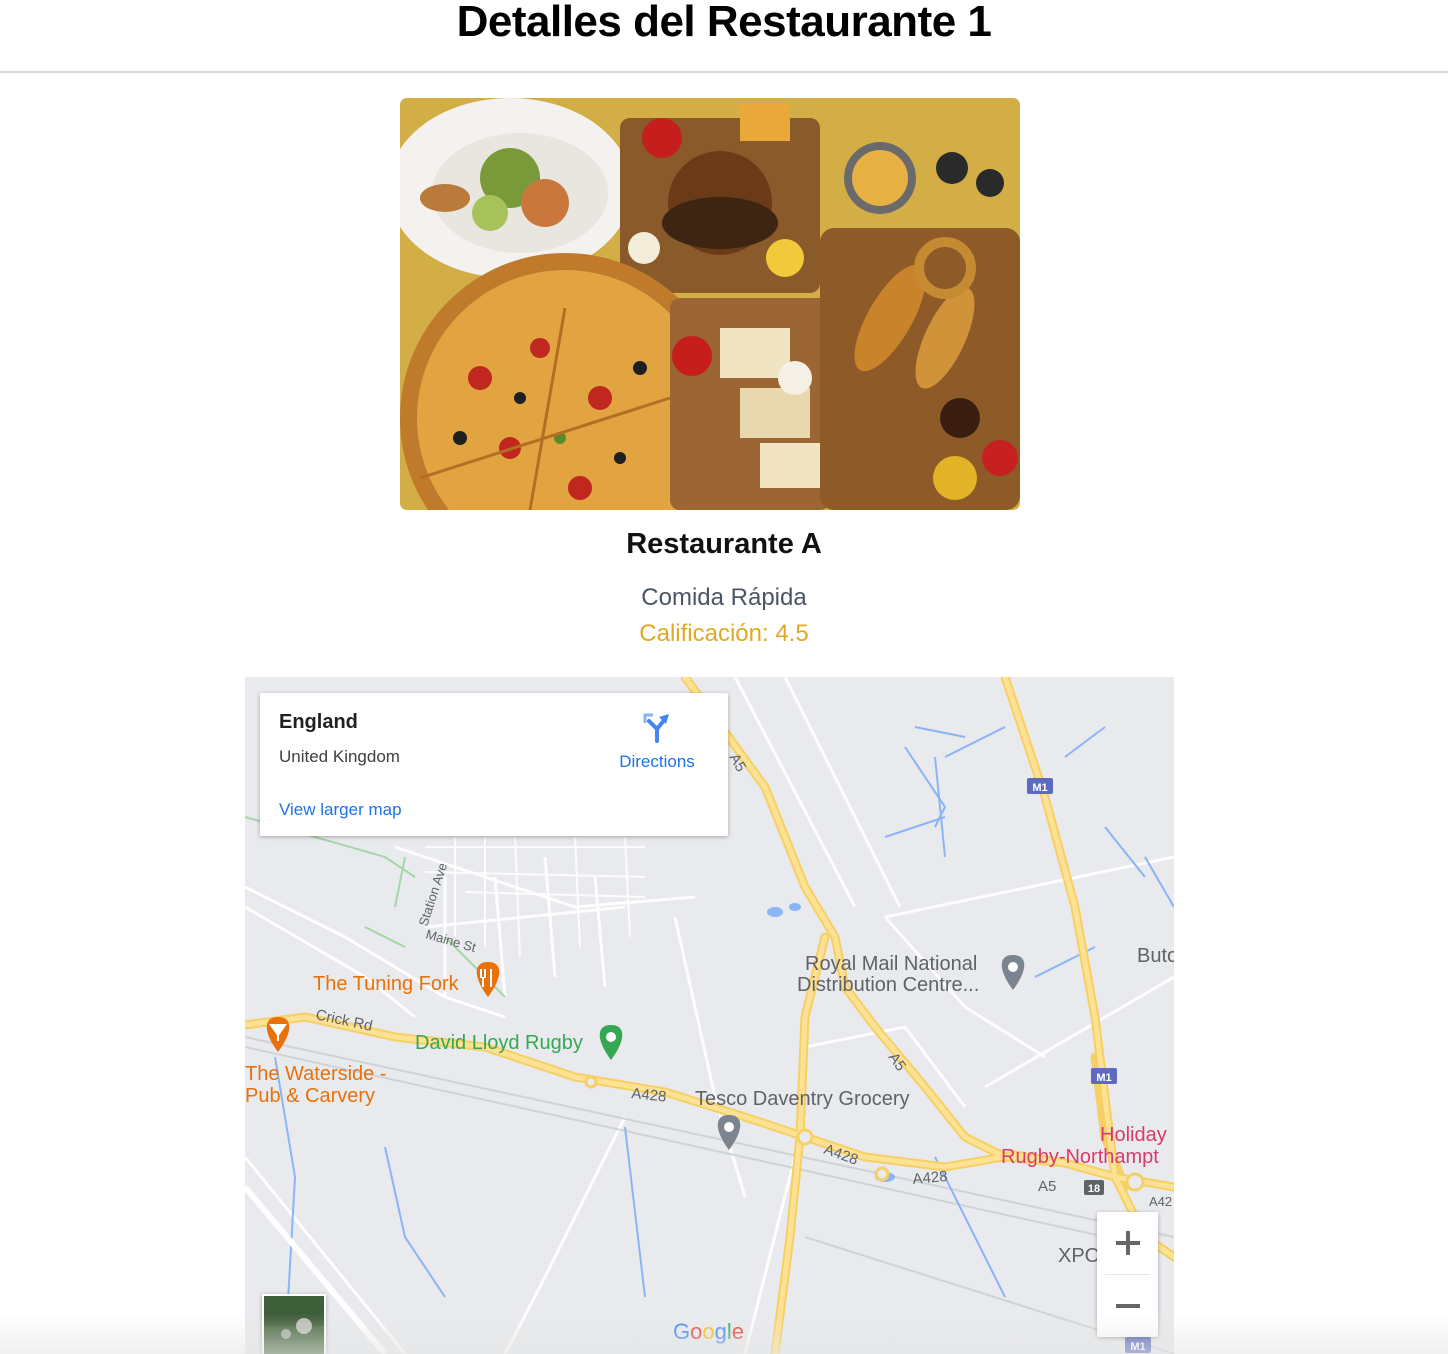 Image resolution: width=1448 pixels, height=1354 pixels. I want to click on place-subtitle: United Kingdom, so click(339, 756).